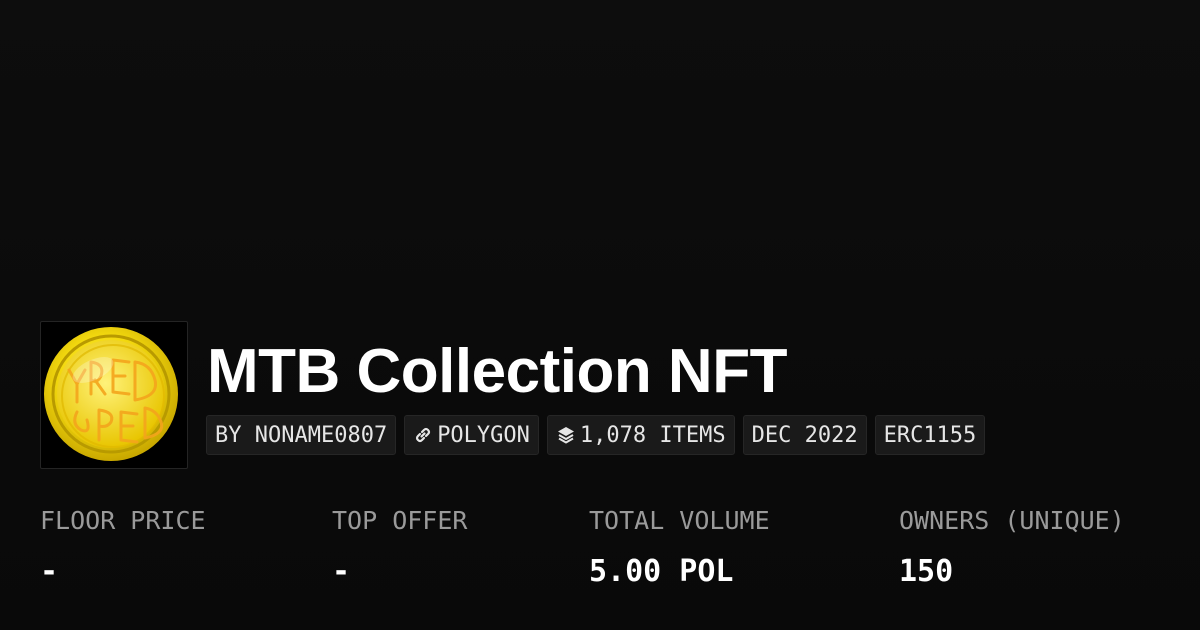 This screenshot has height=630, width=1200. What do you see at coordinates (926, 571) in the screenshot?
I see `stat-value: 150` at bounding box center [926, 571].